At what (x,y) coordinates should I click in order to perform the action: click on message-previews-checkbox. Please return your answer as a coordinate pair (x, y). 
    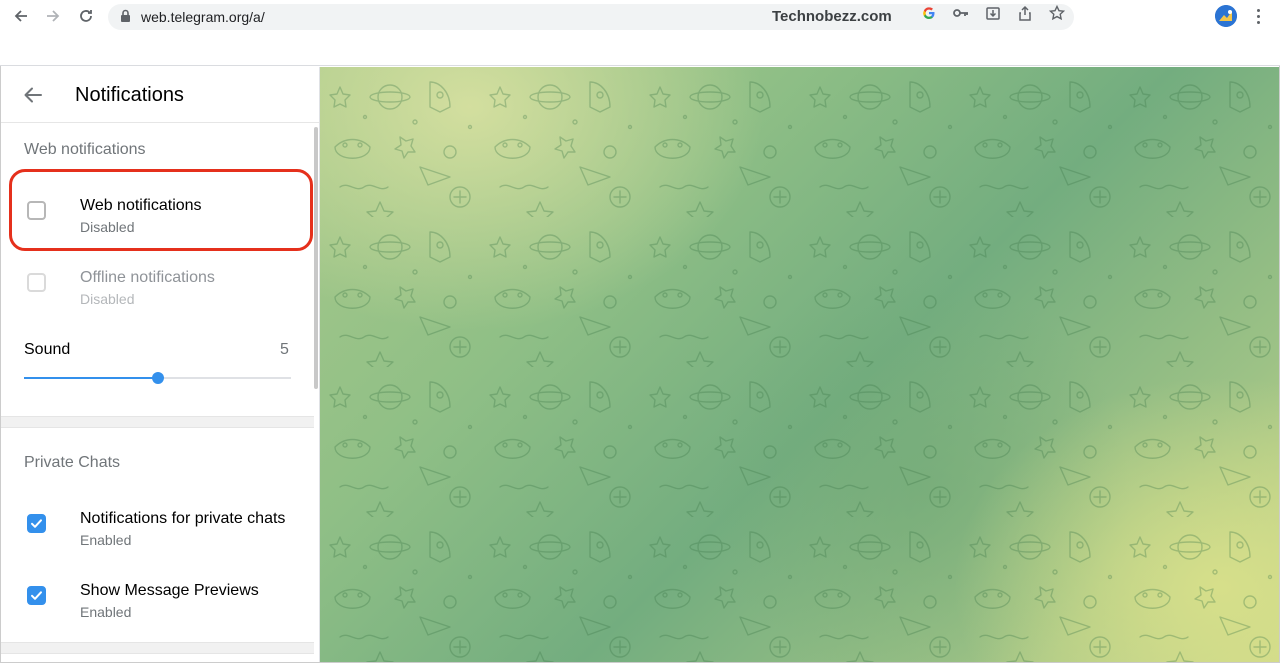
    Looking at the image, I should click on (36, 595).